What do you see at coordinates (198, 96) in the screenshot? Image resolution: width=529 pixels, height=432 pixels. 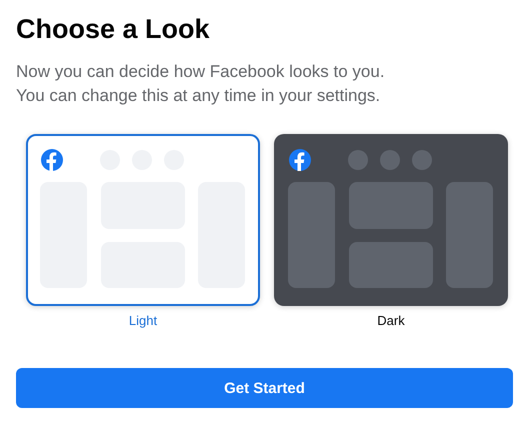 I see `subtitle-text: You can change this at any time in your settings.` at bounding box center [198, 96].